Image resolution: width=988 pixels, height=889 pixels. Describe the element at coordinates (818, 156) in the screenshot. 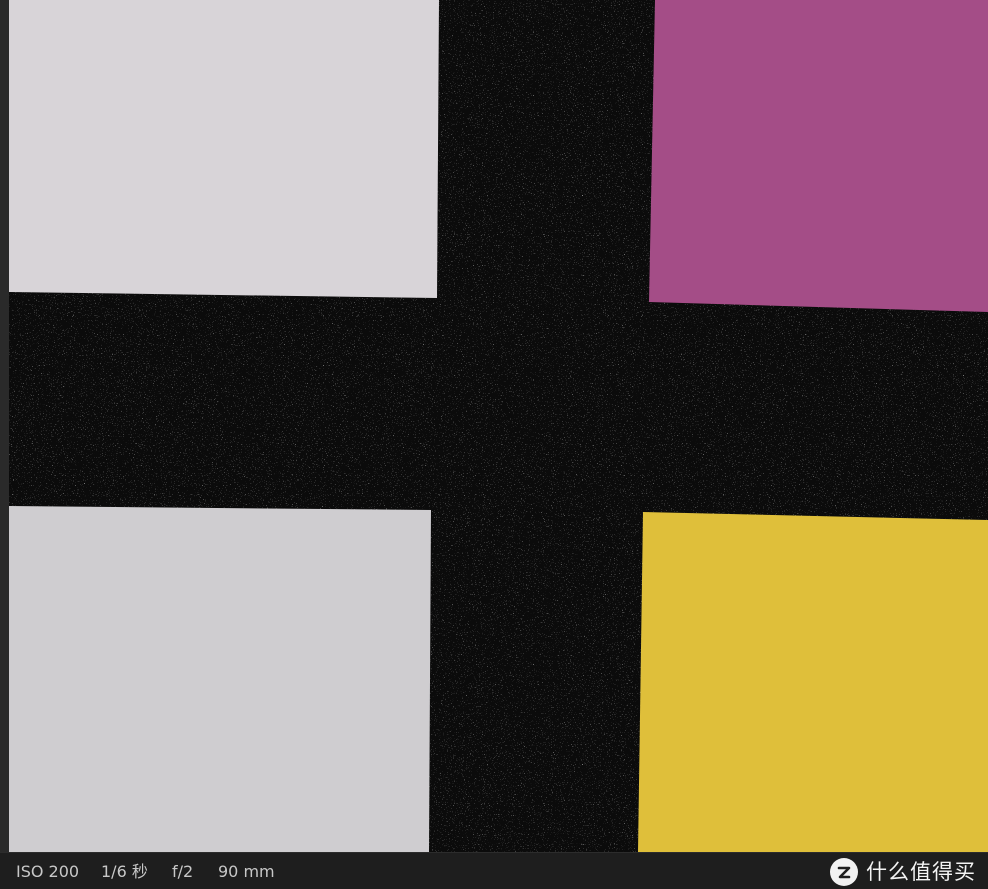

I see `patch-top-right` at that location.